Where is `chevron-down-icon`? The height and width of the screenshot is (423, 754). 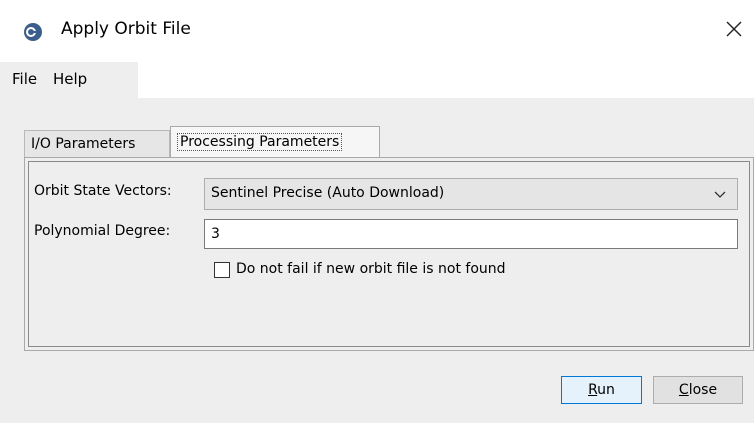 chevron-down-icon is located at coordinates (720, 194).